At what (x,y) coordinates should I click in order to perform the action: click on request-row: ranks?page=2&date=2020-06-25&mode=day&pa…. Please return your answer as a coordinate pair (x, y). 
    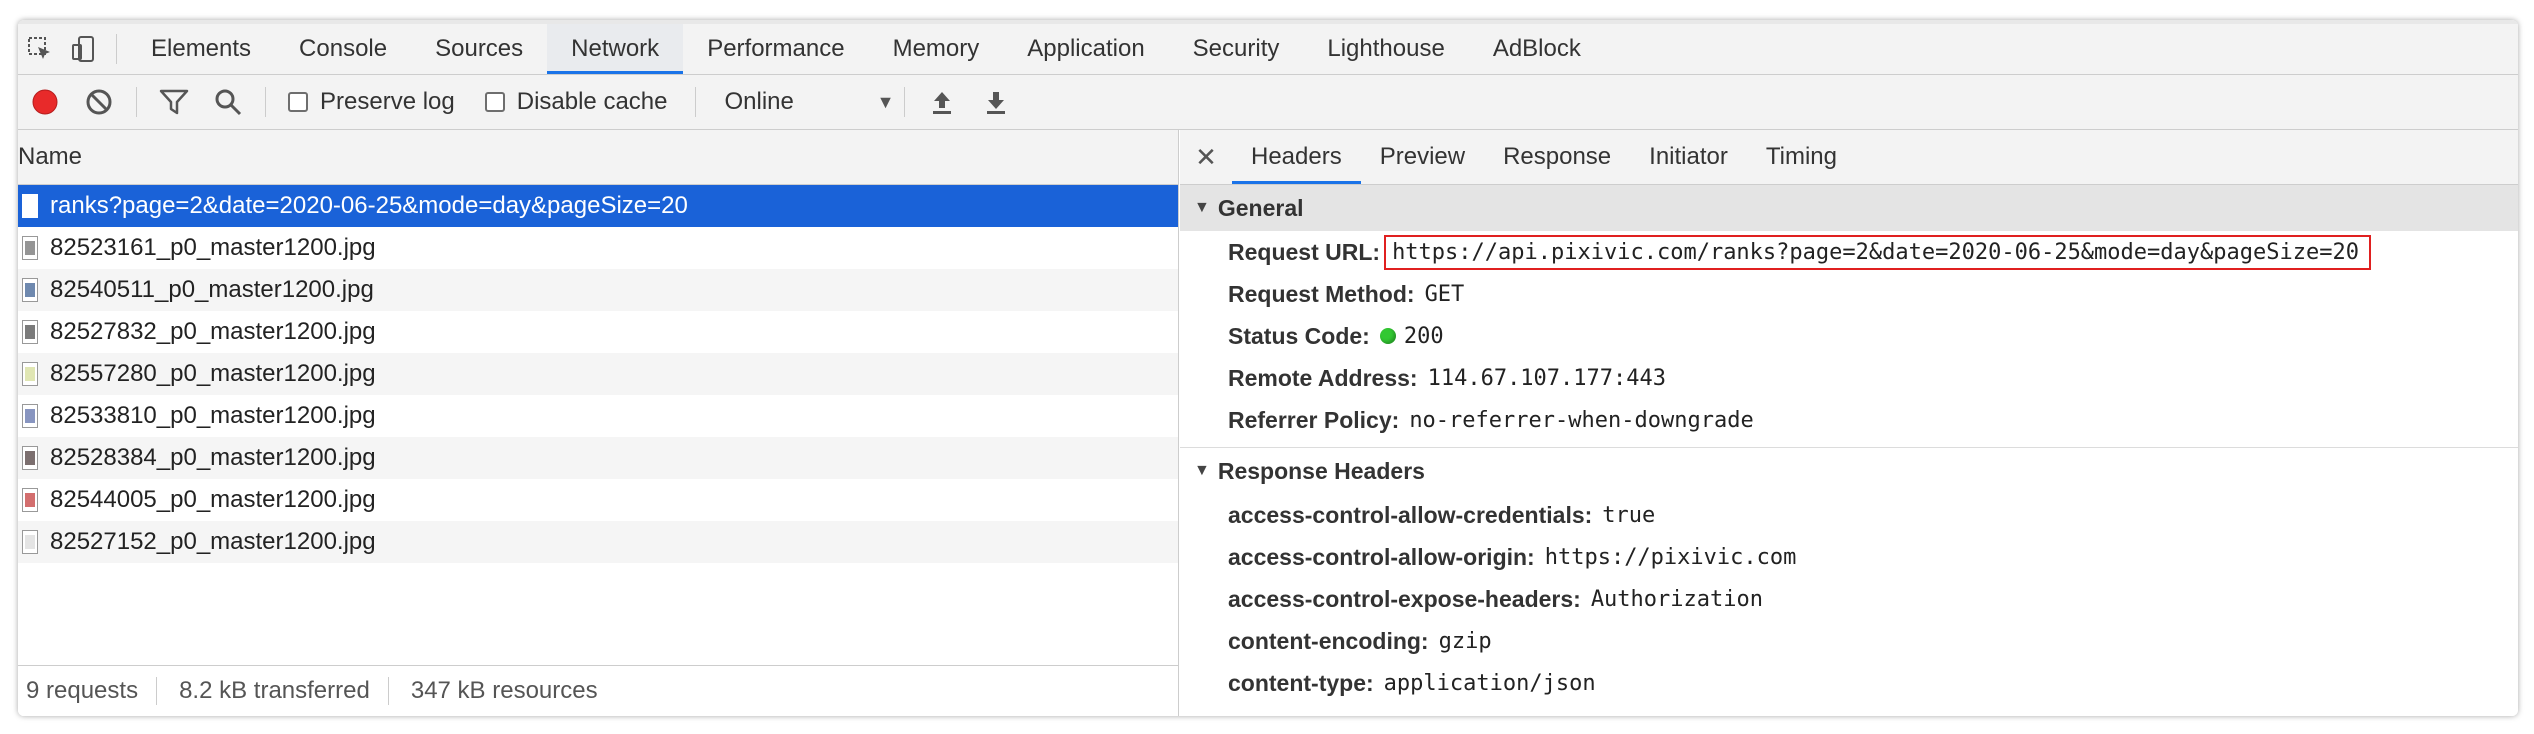
    Looking at the image, I should click on (598, 206).